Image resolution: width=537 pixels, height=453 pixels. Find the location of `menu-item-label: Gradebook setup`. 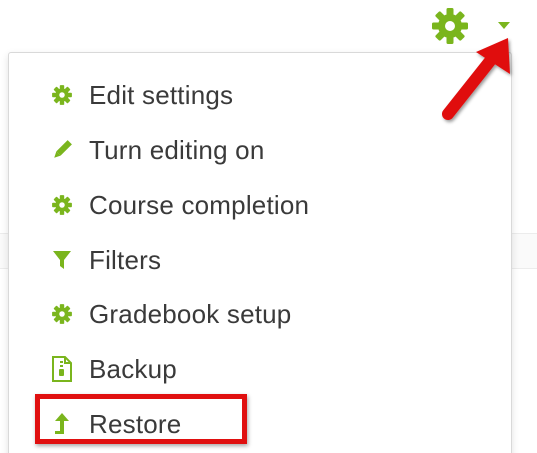

menu-item-label: Gradebook setup is located at coordinates (190, 313).